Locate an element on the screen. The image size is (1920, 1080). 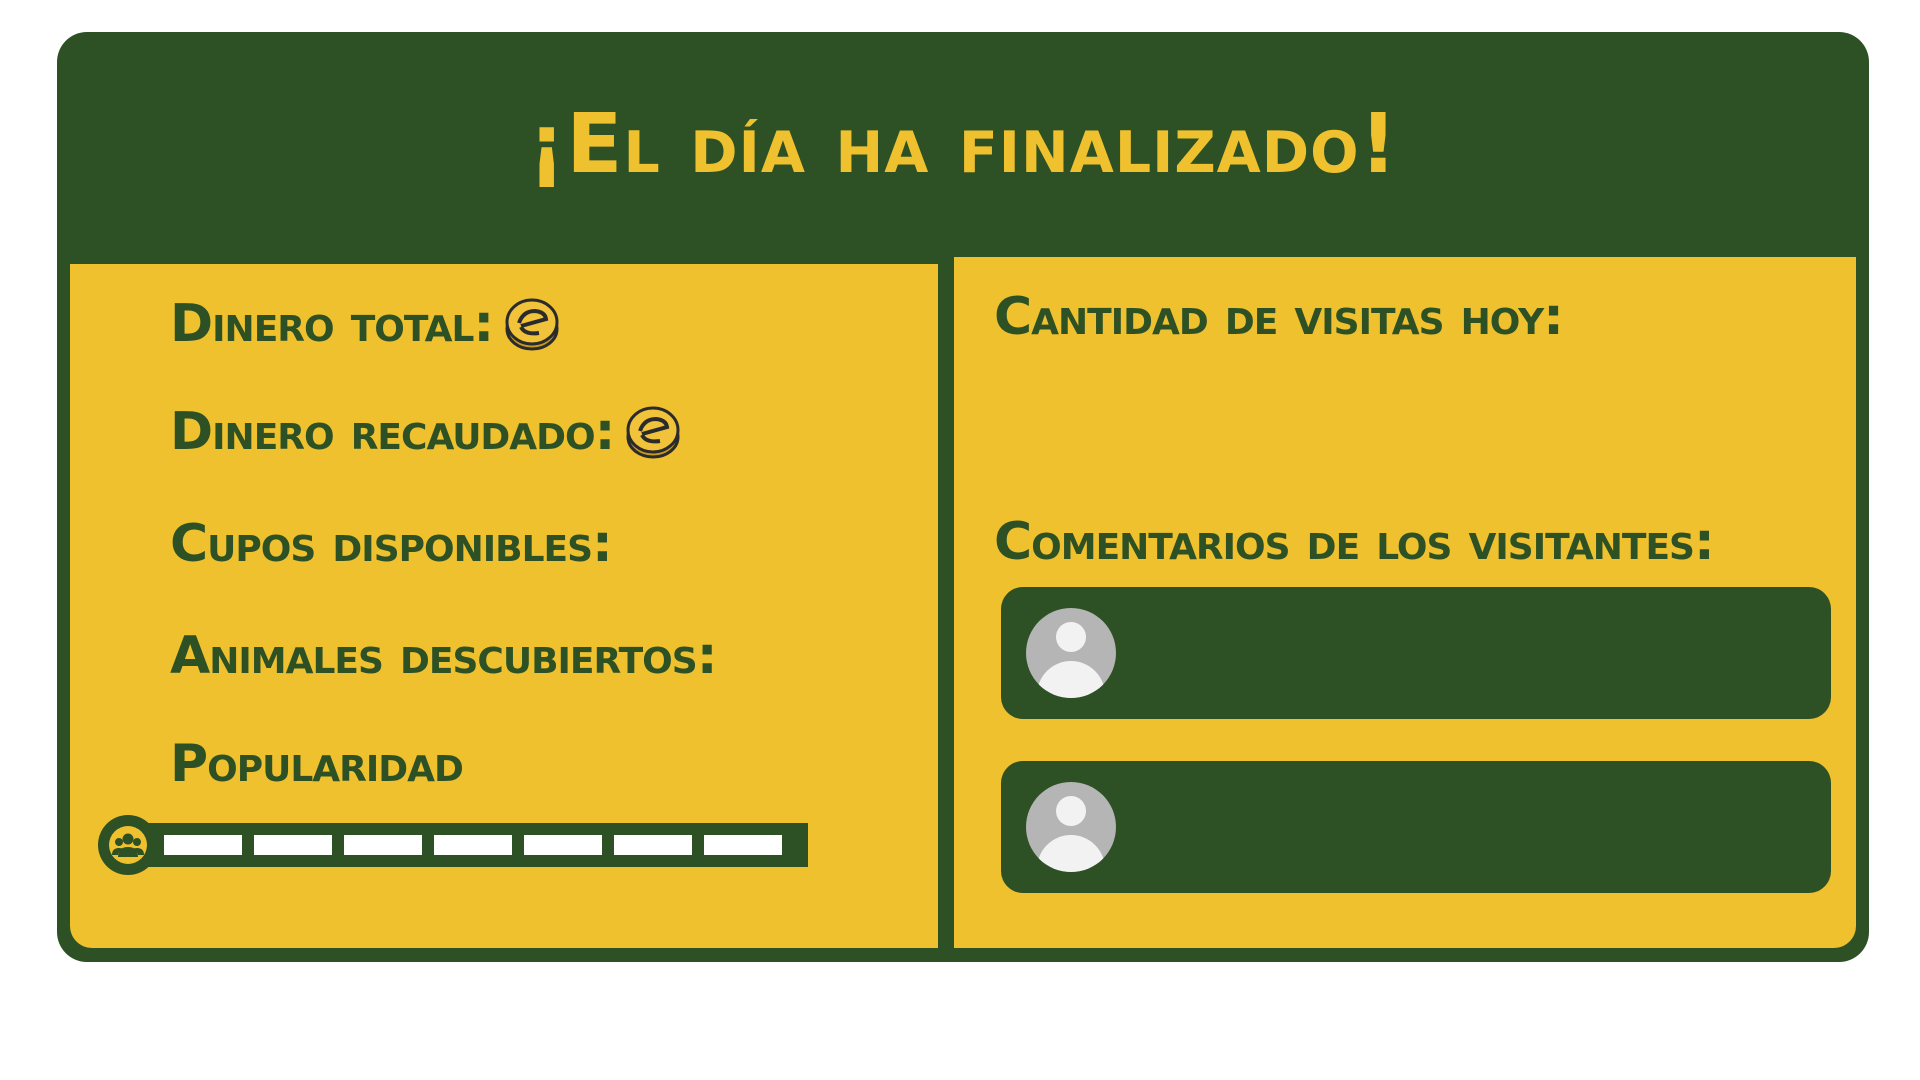
discovered-animals-label: Animales descubiertos: is located at coordinates (443, 656).